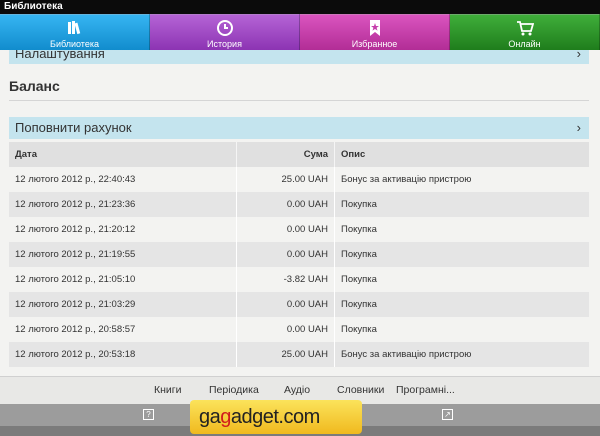  I want to click on main-nav: Библиотека История Избранное Онлайн, so click(300, 32).